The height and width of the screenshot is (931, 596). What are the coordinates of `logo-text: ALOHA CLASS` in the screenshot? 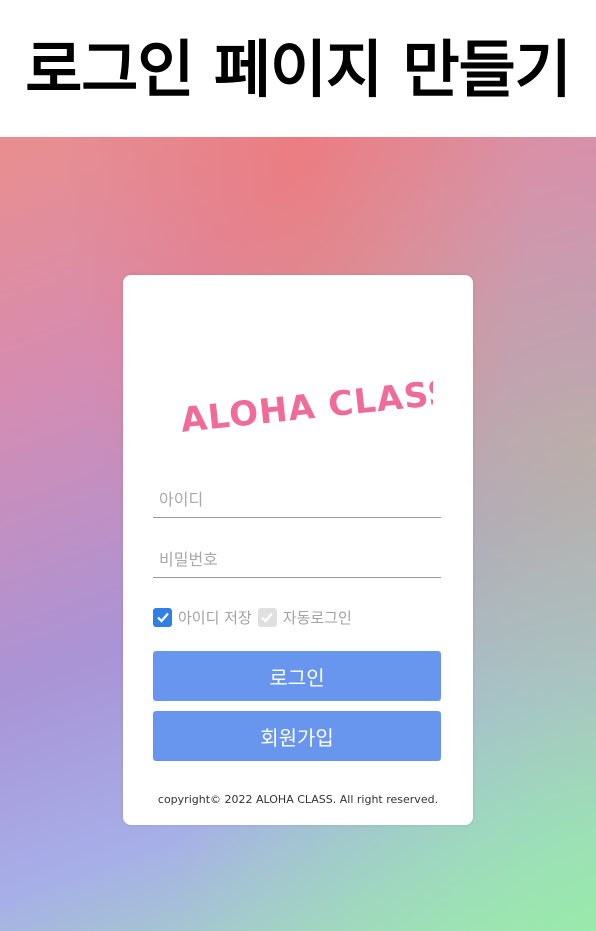 It's located at (306, 406).